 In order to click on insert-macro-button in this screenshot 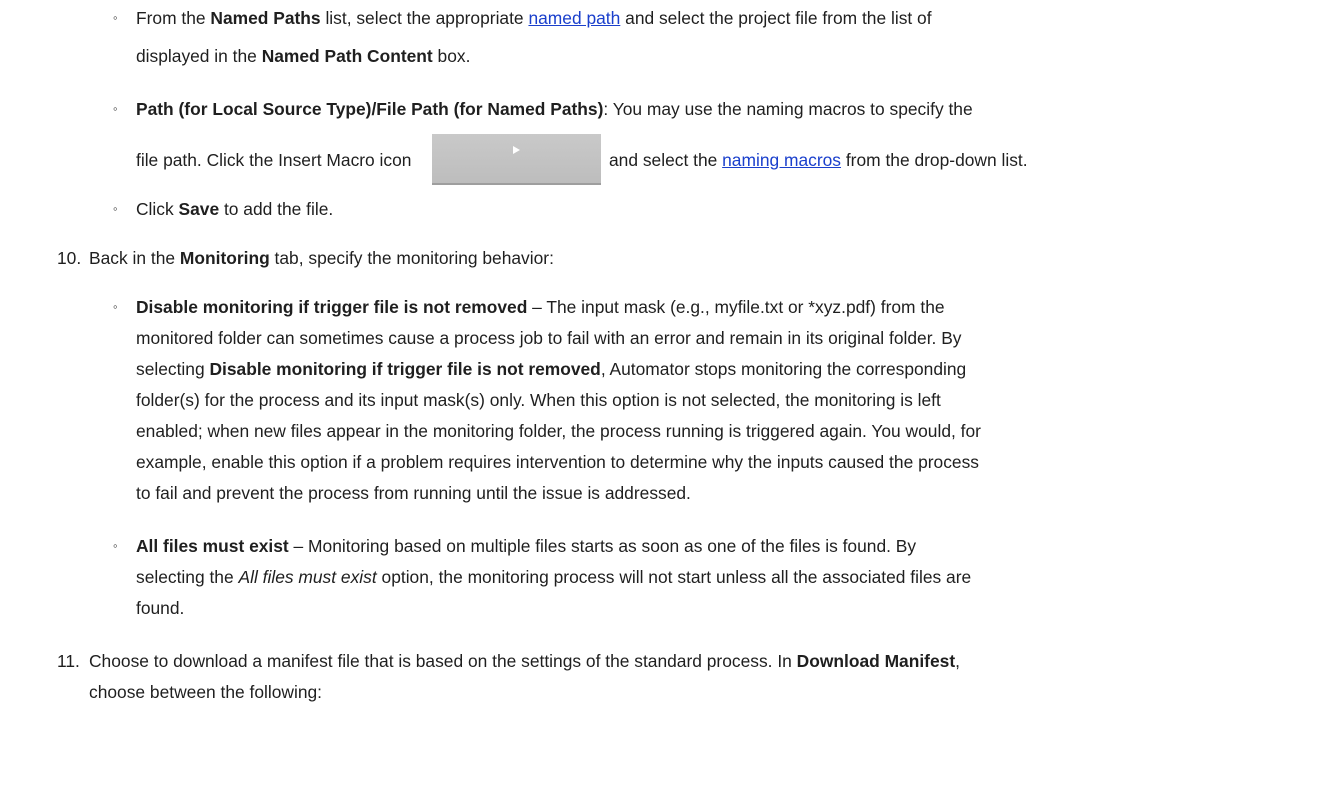, I will do `click(516, 159)`.